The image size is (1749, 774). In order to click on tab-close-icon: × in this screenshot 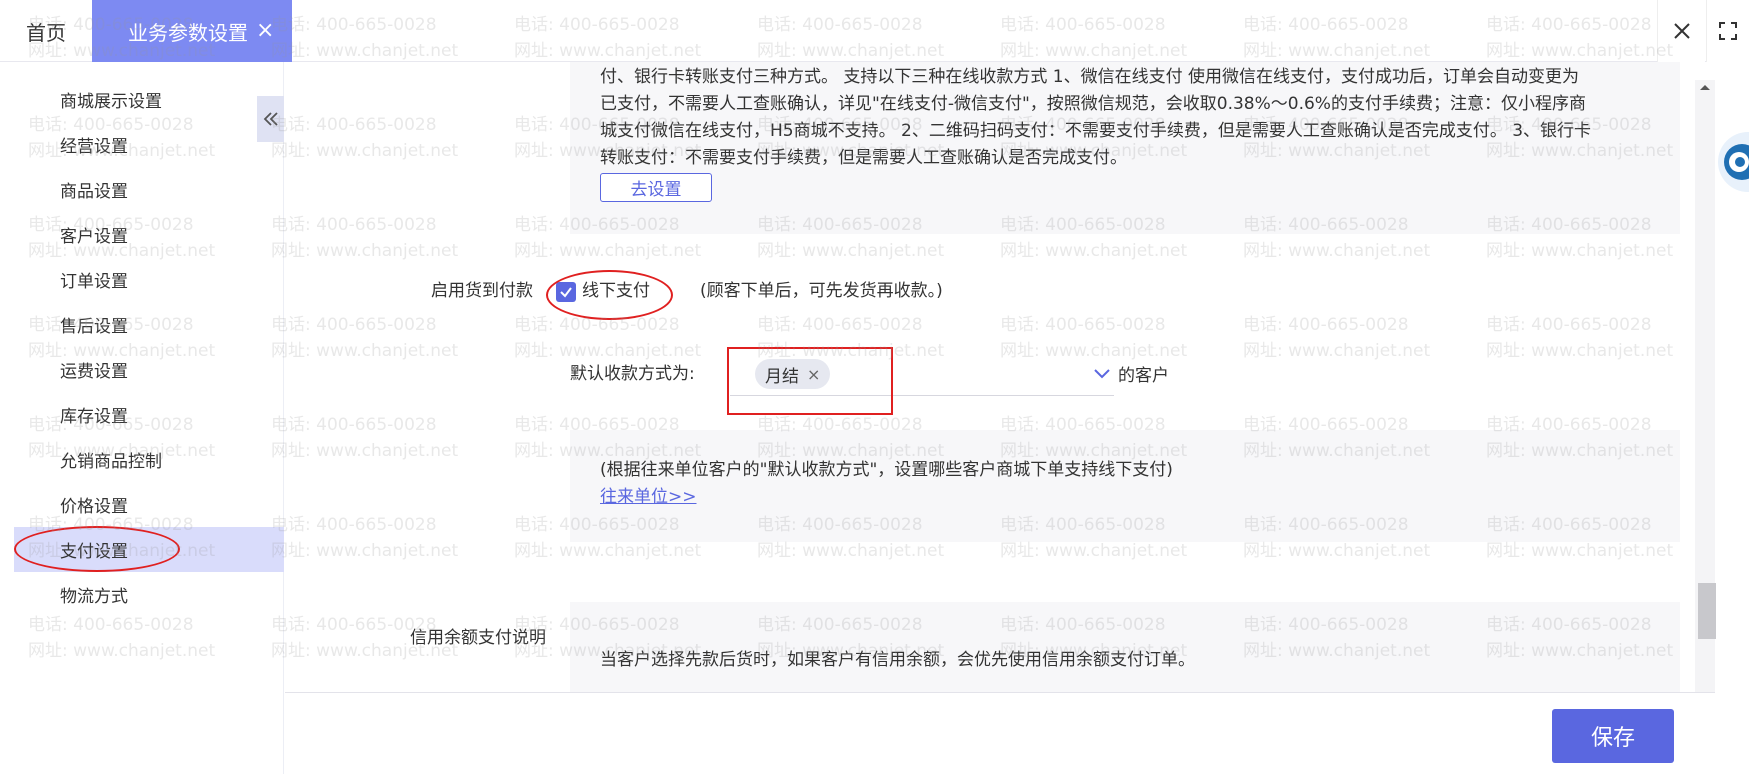, I will do `click(265, 31)`.